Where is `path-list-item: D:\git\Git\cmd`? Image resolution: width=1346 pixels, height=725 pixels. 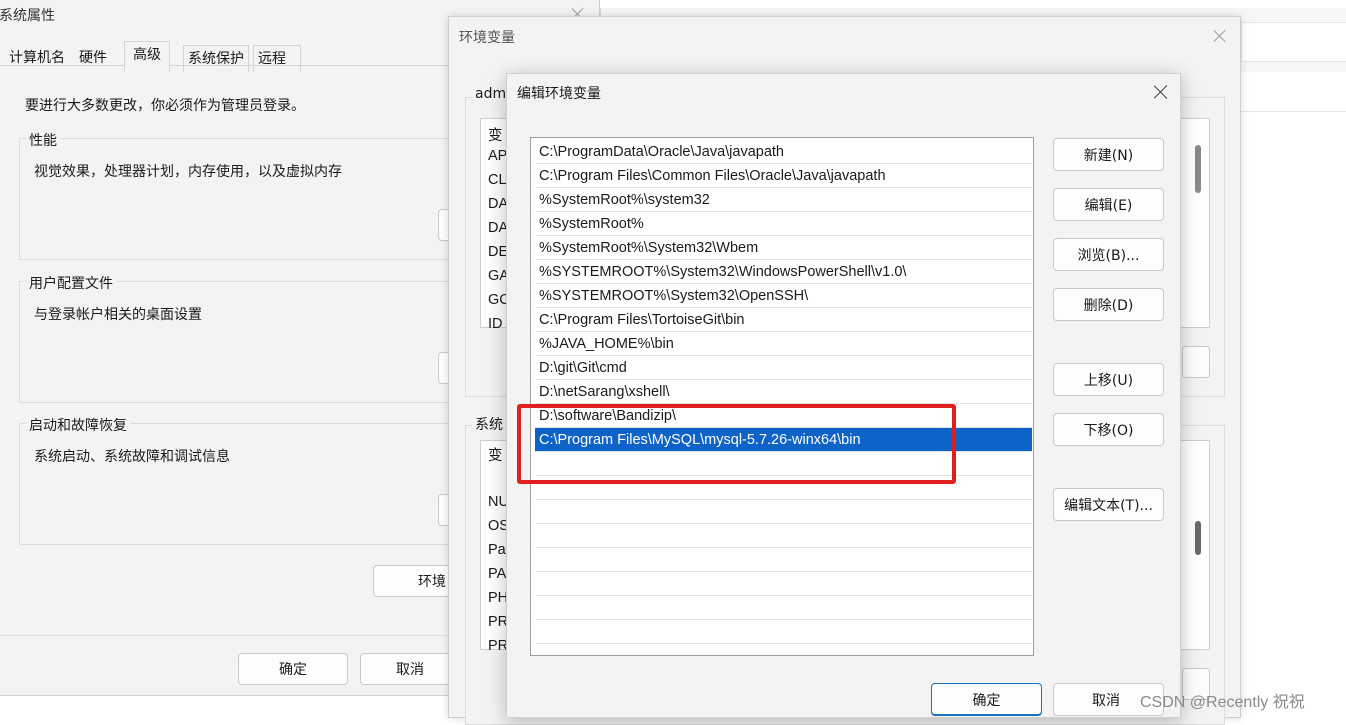 path-list-item: D:\git\Git\cmd is located at coordinates (783, 368).